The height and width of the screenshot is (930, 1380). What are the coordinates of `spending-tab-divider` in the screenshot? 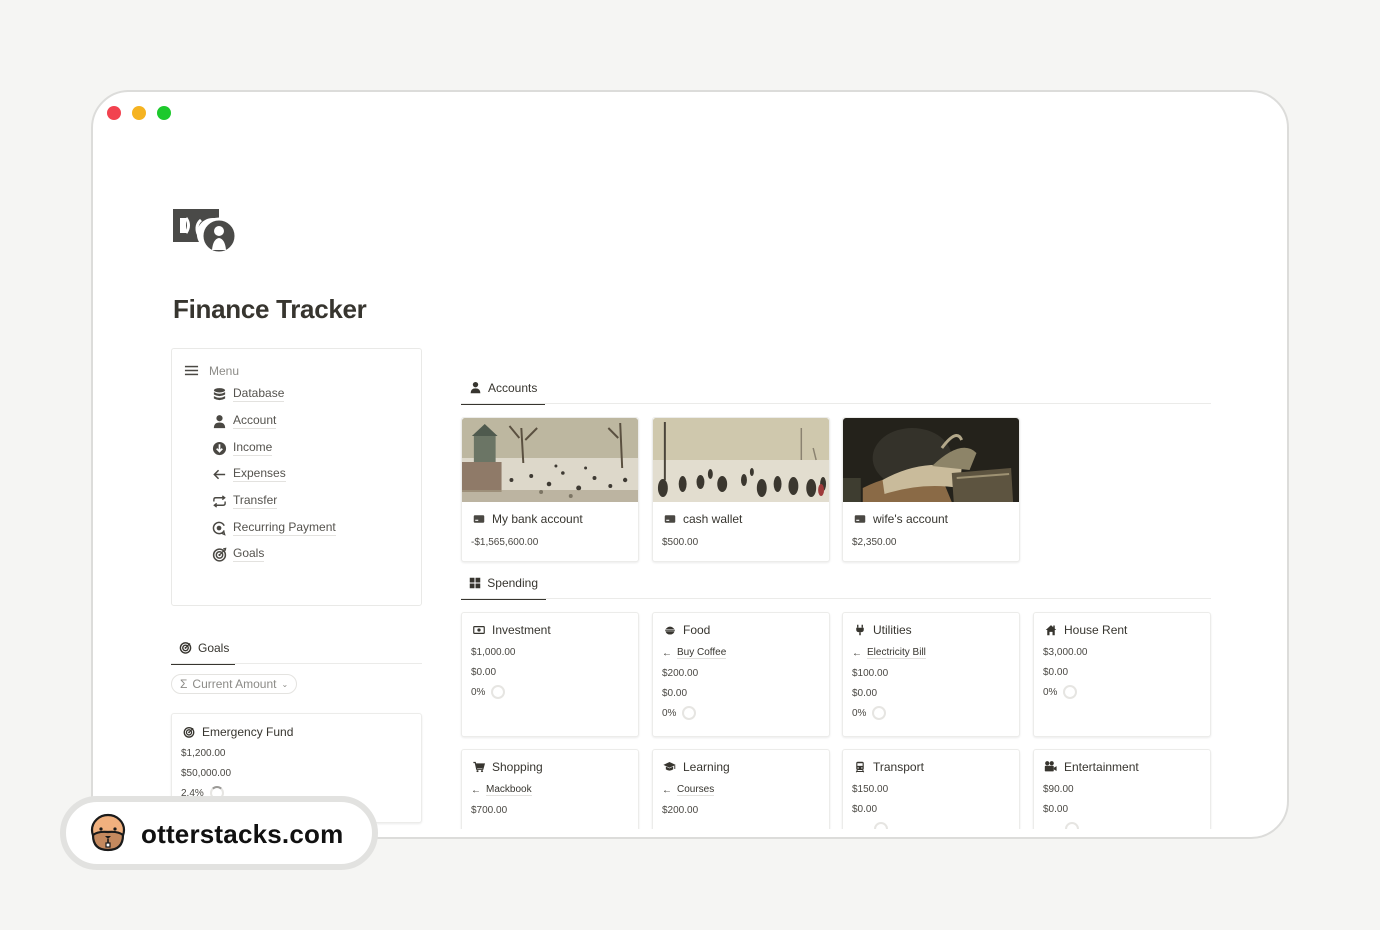 It's located at (836, 598).